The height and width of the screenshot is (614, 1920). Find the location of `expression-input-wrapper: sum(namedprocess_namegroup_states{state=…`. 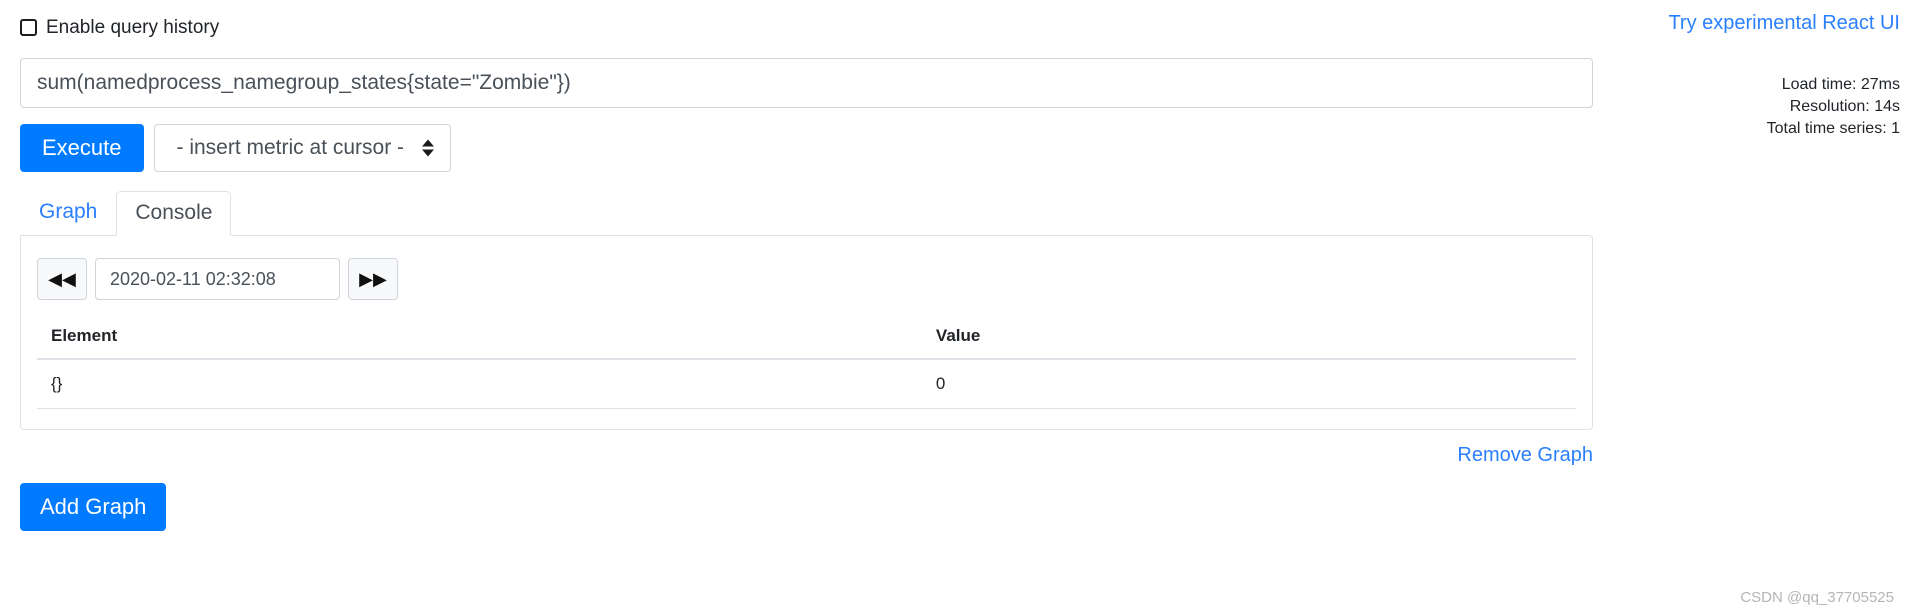

expression-input-wrapper: sum(namedprocess_namegroup_states{state=… is located at coordinates (806, 83).